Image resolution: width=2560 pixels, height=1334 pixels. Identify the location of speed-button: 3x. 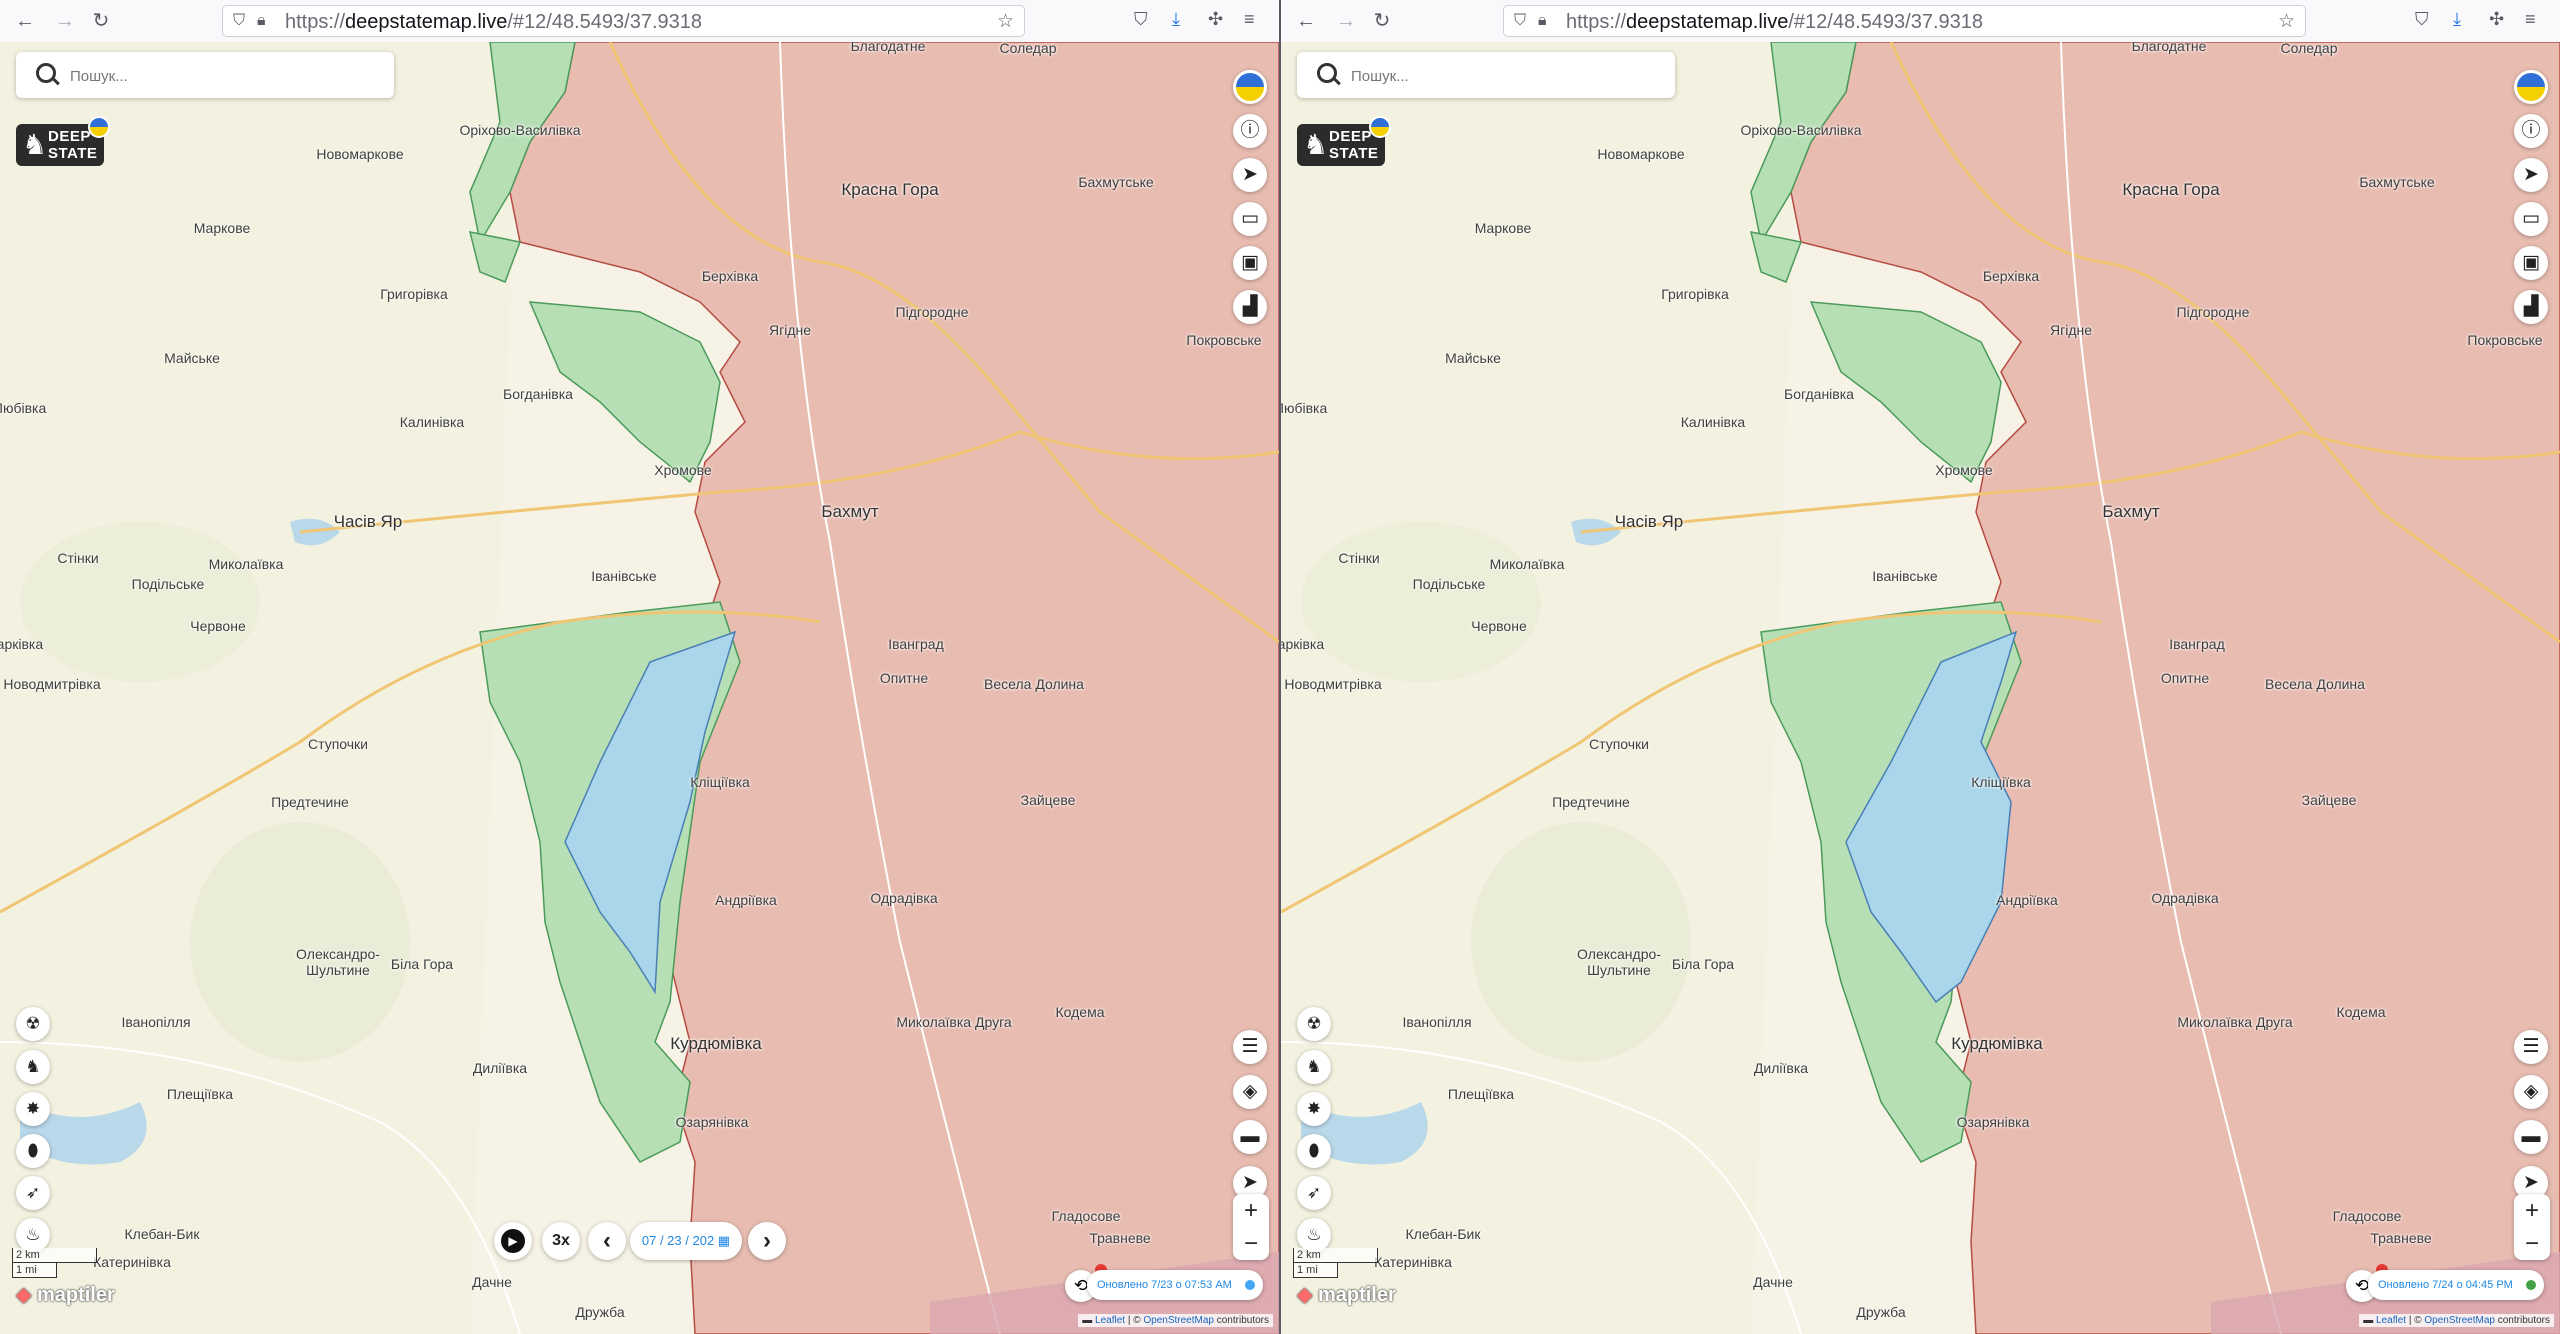
(561, 1241).